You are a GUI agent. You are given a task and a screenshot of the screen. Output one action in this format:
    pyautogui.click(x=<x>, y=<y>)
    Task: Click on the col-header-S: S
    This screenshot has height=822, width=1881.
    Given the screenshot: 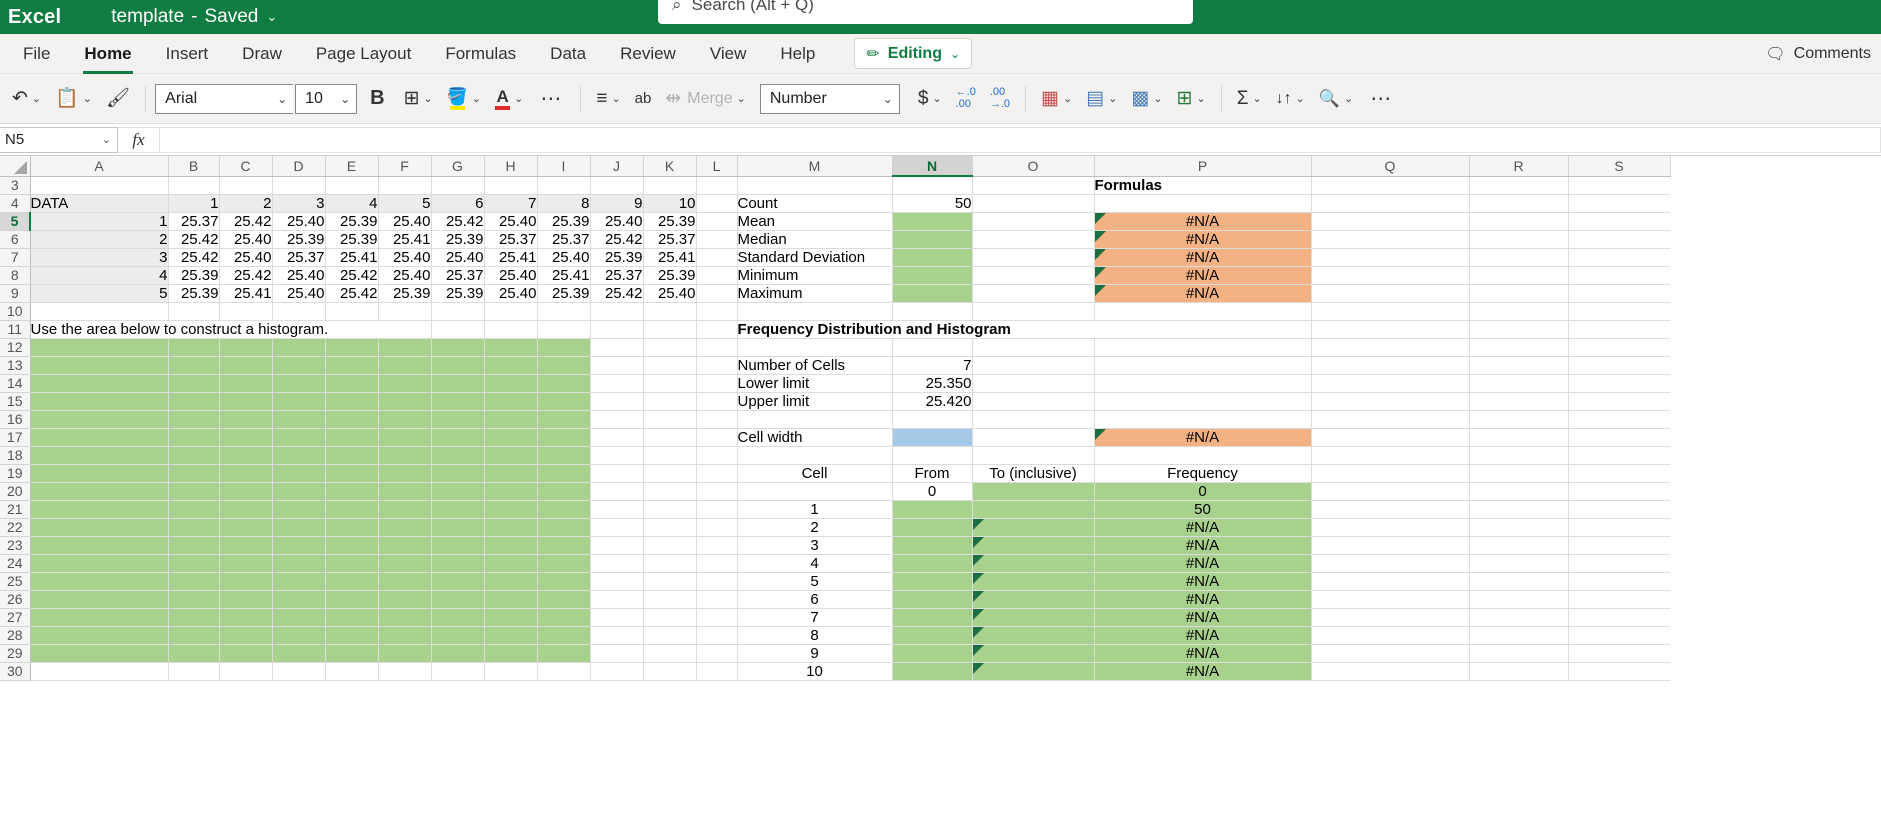 What is the action you would take?
    pyautogui.click(x=1619, y=166)
    